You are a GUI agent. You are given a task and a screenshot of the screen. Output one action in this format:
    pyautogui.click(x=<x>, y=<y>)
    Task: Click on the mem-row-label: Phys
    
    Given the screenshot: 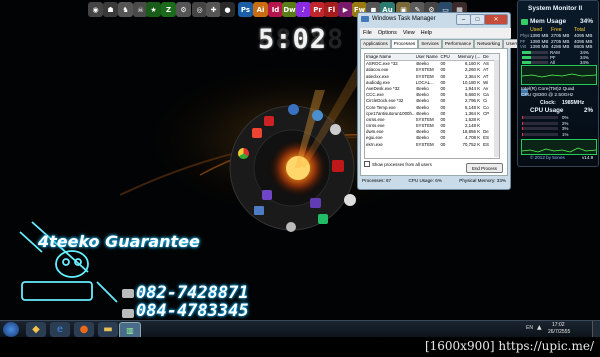 What is the action you would take?
    pyautogui.click(x=525, y=35)
    